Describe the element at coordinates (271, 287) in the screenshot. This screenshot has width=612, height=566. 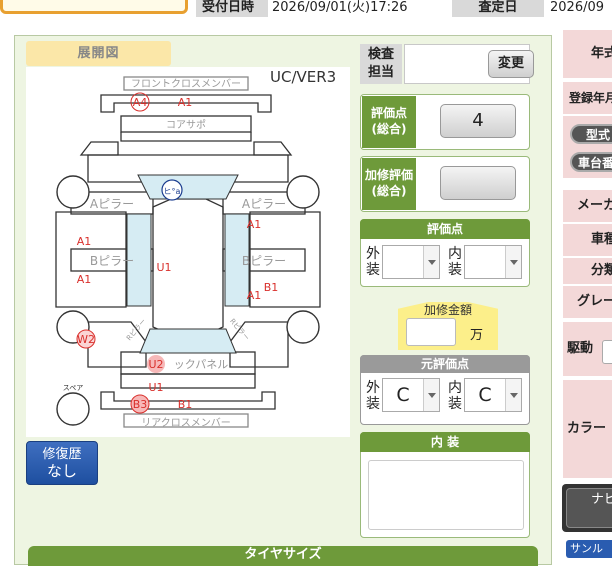
I see `mark-b1-right: B1` at that location.